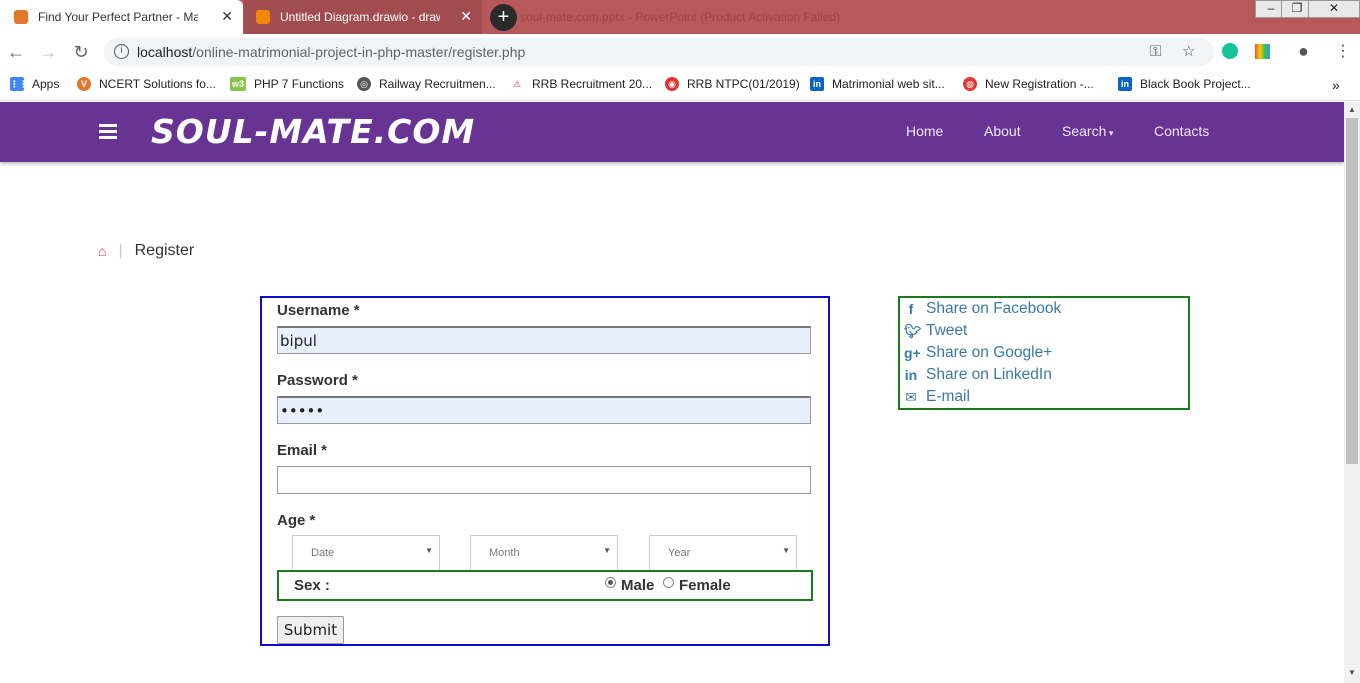 The width and height of the screenshot is (1360, 683). What do you see at coordinates (911, 309) in the screenshot?
I see `facebook-icon: f` at bounding box center [911, 309].